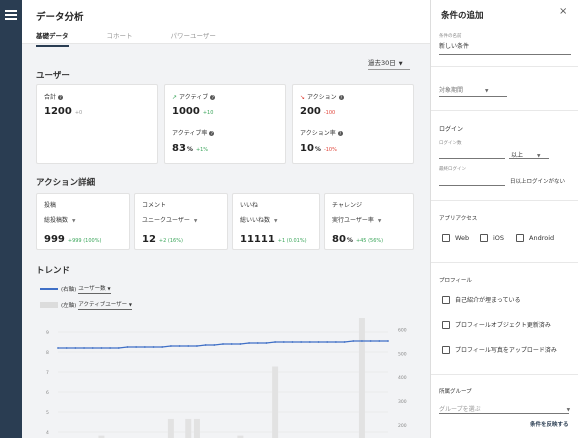  Describe the element at coordinates (389, 63) in the screenshot. I see `period-select: 過去30日 ▼` at that location.